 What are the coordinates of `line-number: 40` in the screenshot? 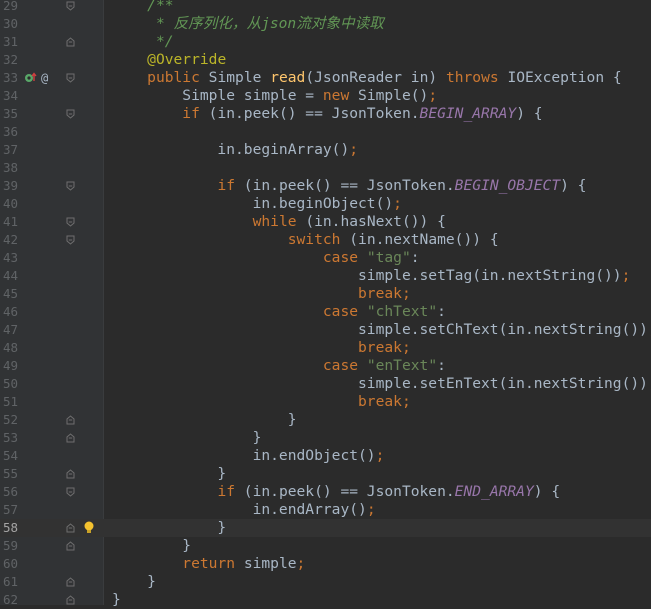 It's located at (9, 204).